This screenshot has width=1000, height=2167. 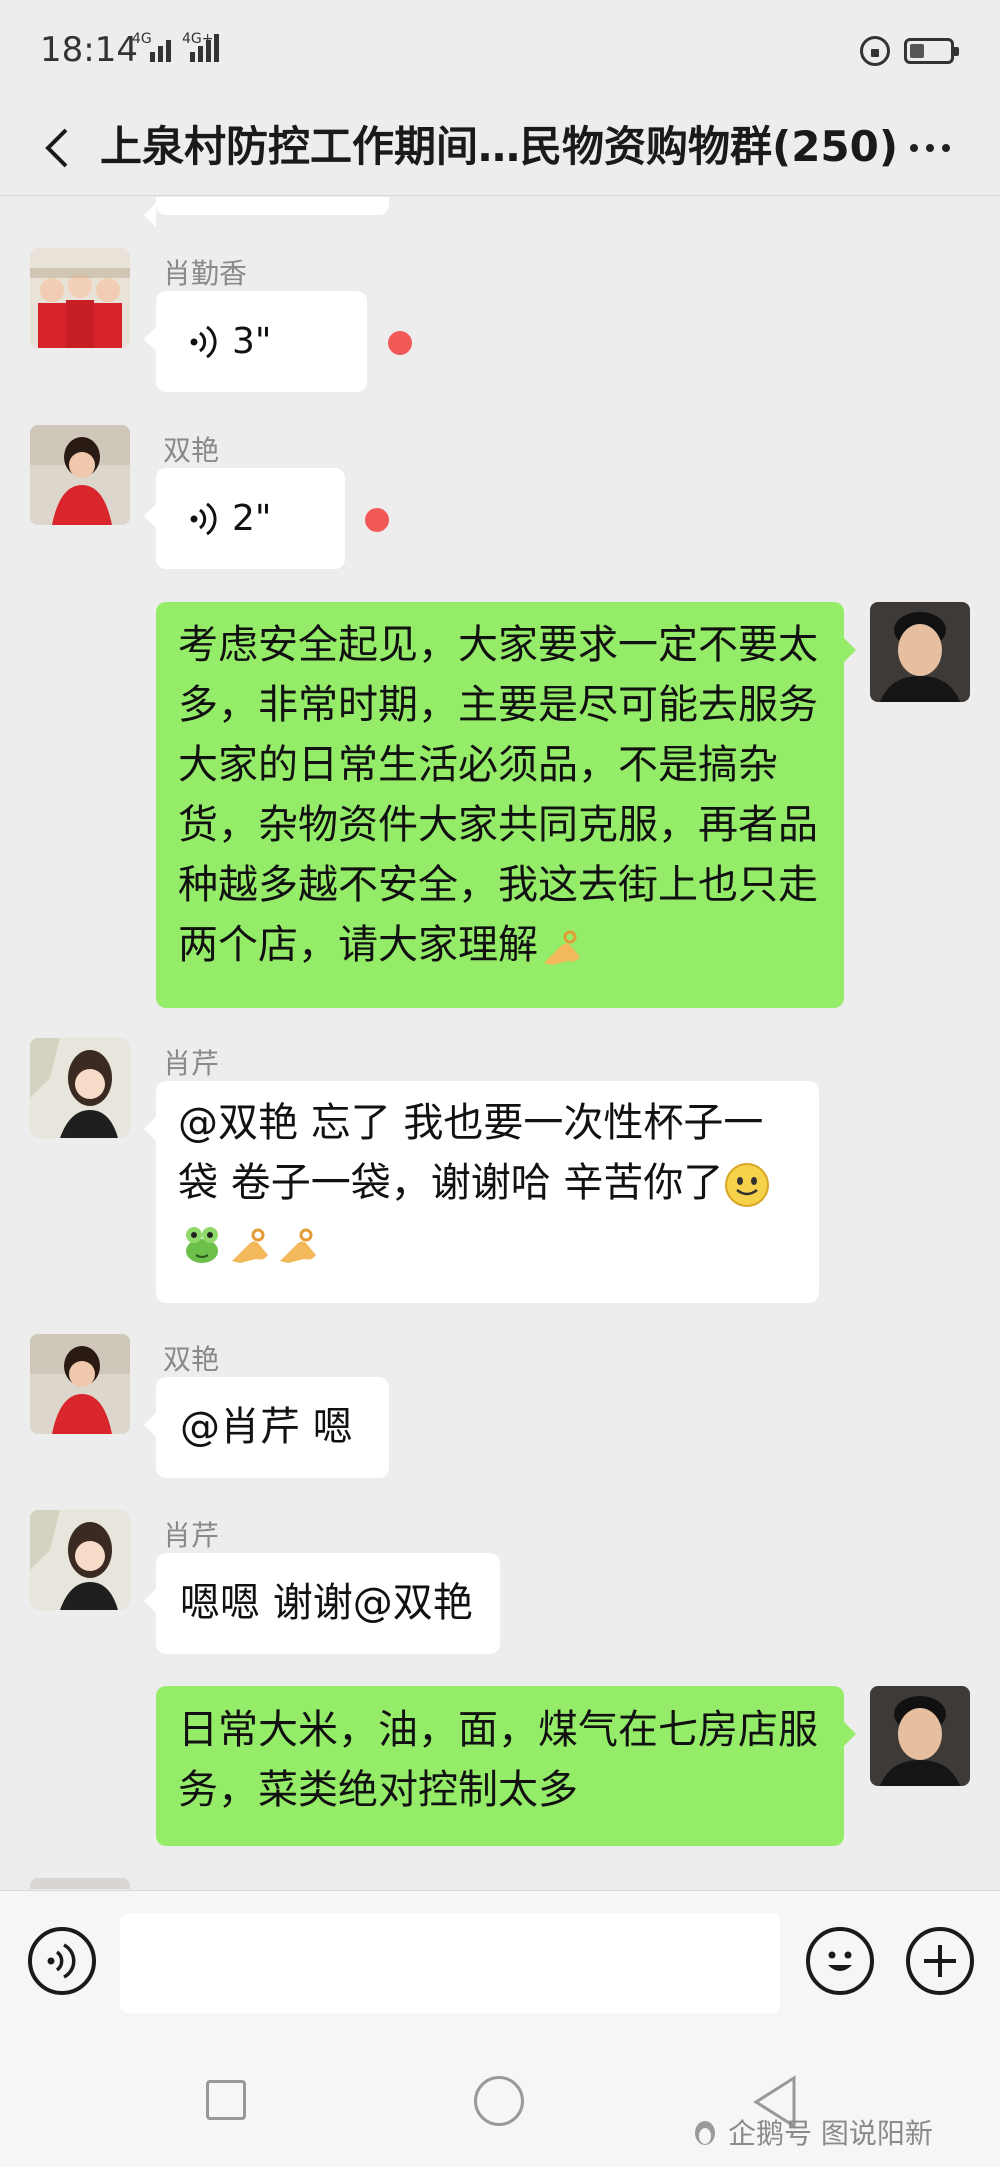 What do you see at coordinates (266, 212) in the screenshot?
I see `partial-message-bubble` at bounding box center [266, 212].